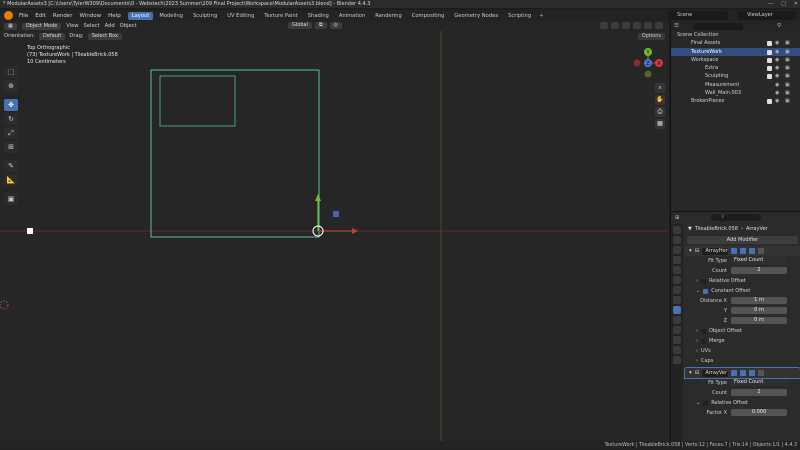  I want to click on pan-hand-icon: ✋, so click(660, 100).